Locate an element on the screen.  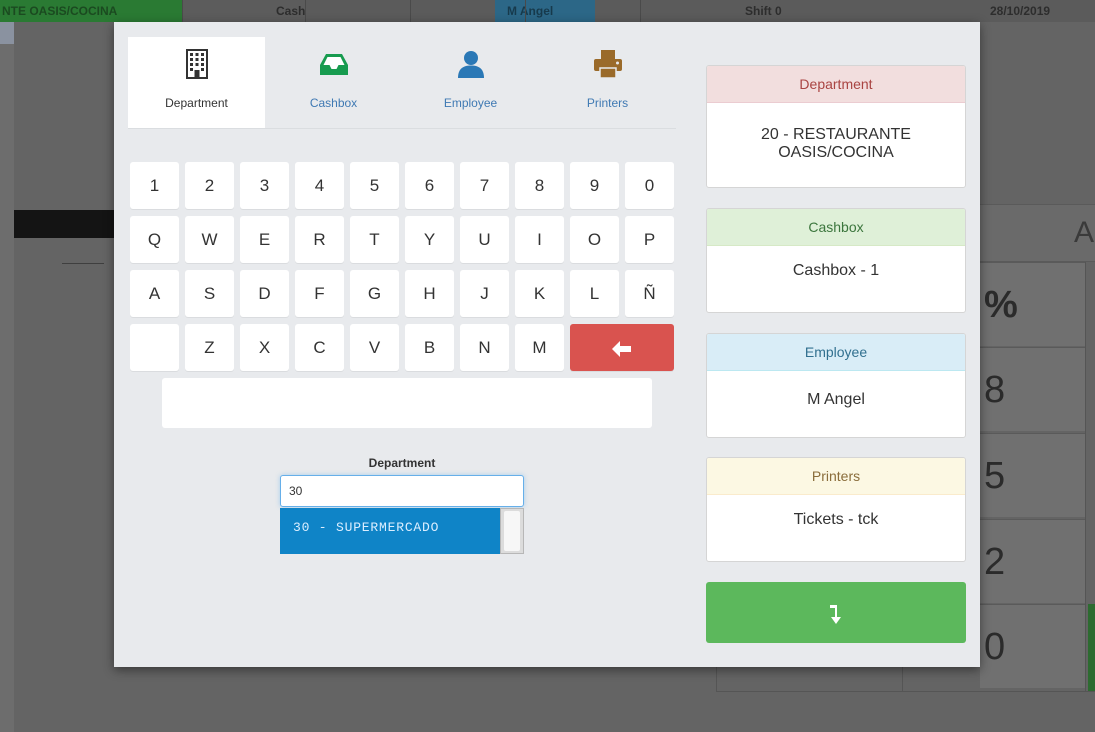
tab-cashbox-label: Cashbox is located at coordinates (333, 103).